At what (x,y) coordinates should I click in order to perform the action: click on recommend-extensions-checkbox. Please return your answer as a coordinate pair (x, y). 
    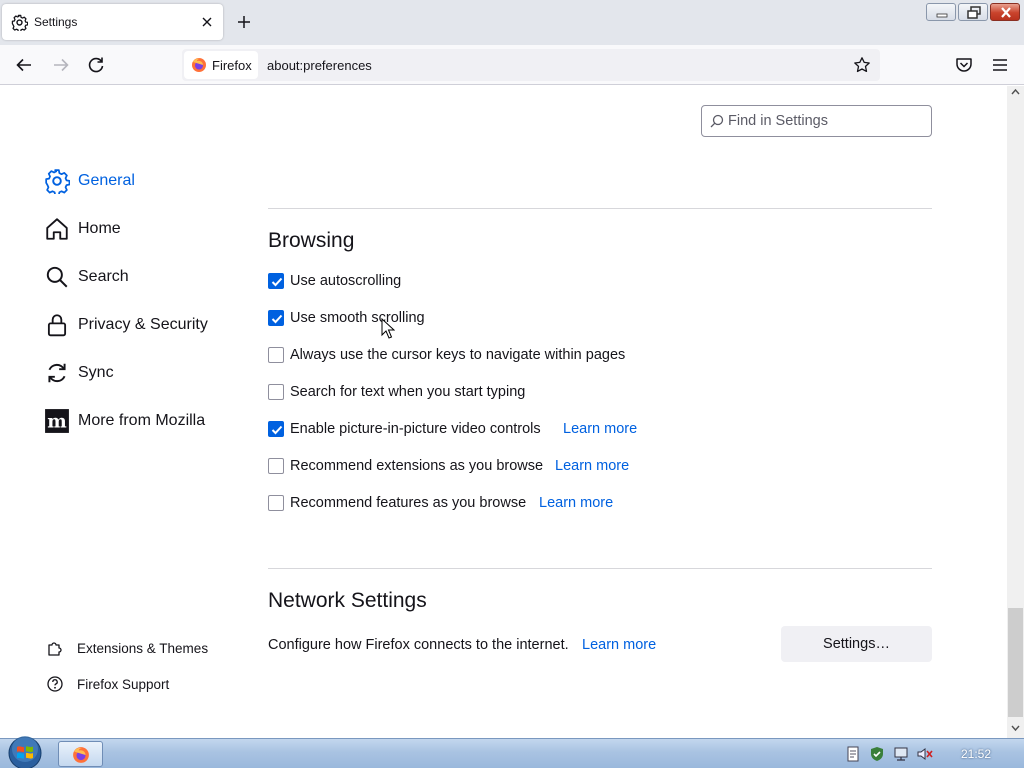
    Looking at the image, I should click on (276, 466).